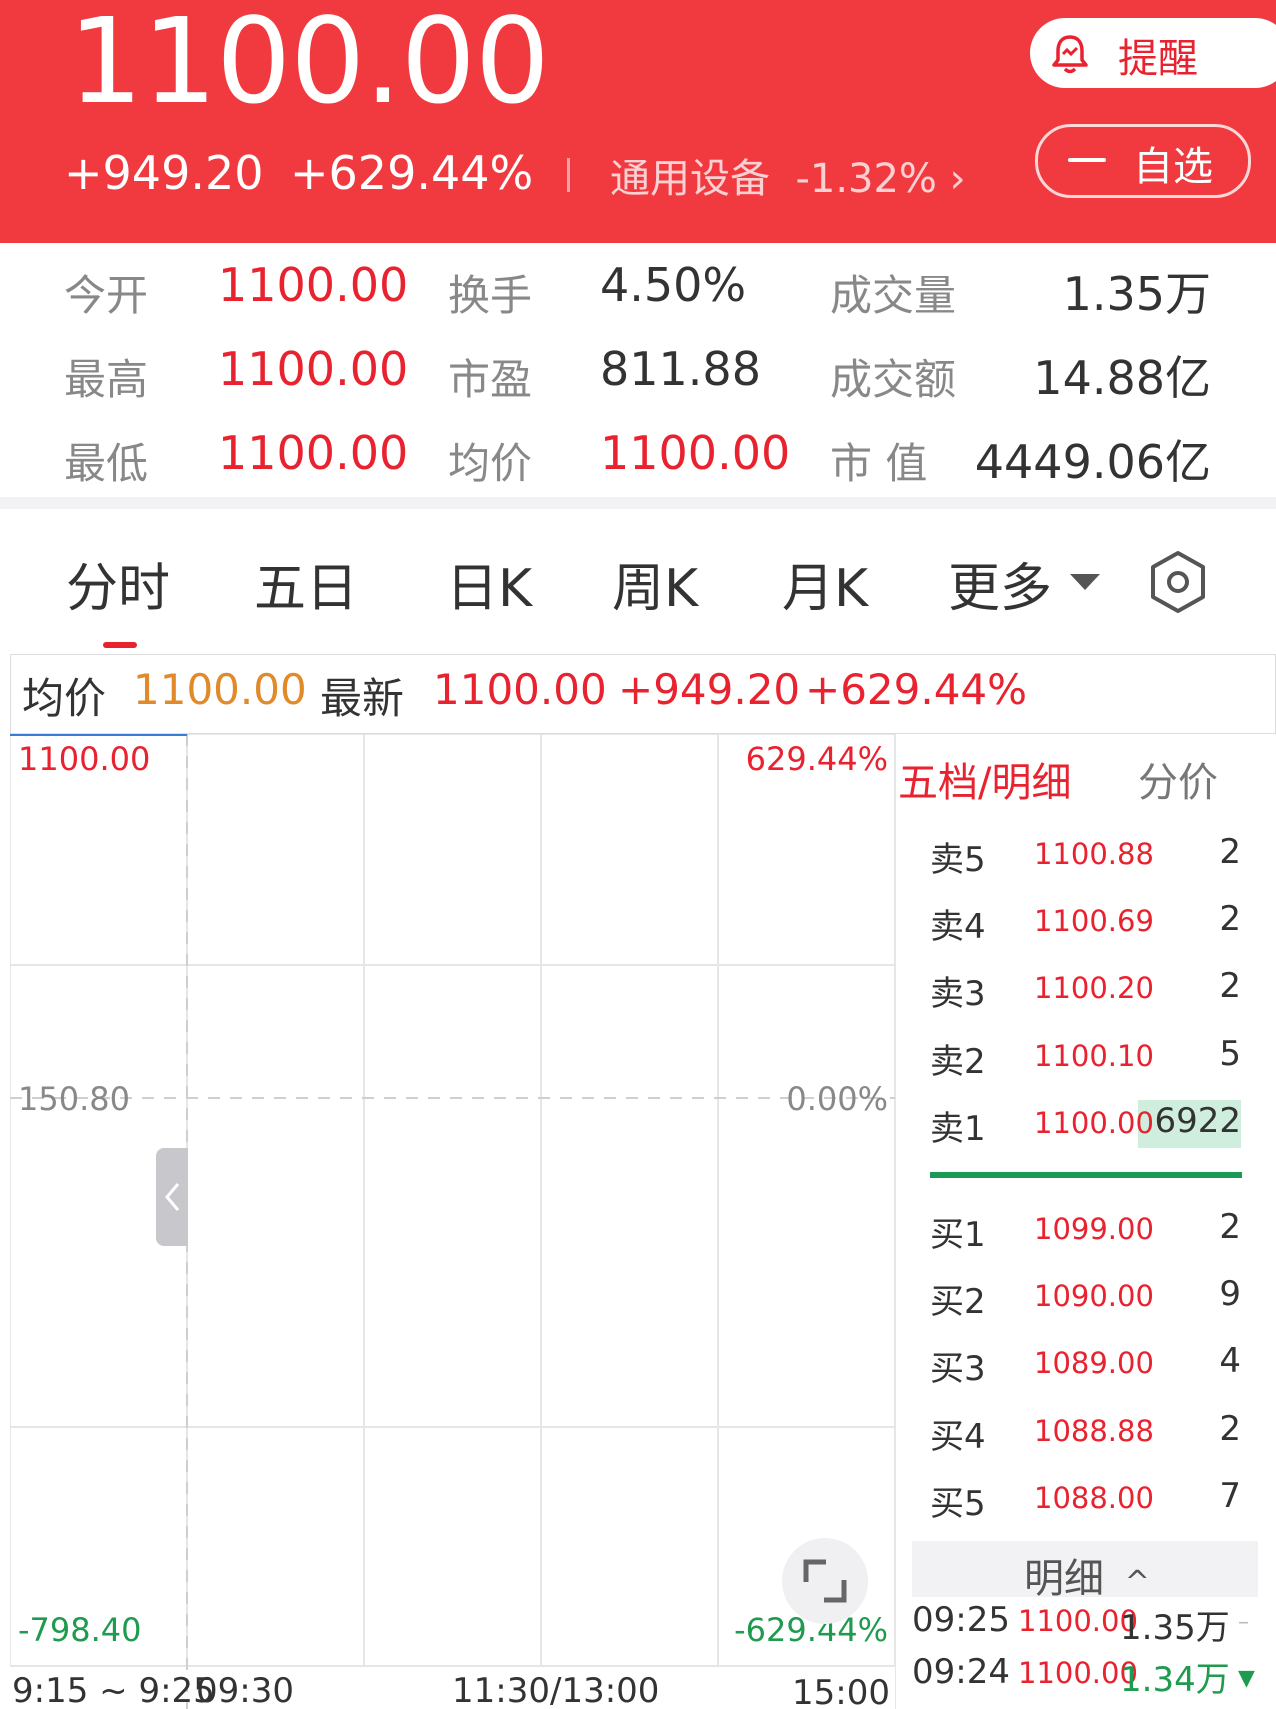 This screenshot has height=1709, width=1276. What do you see at coordinates (893, 379) in the screenshot?
I see `stat-label-amount: 成交额` at bounding box center [893, 379].